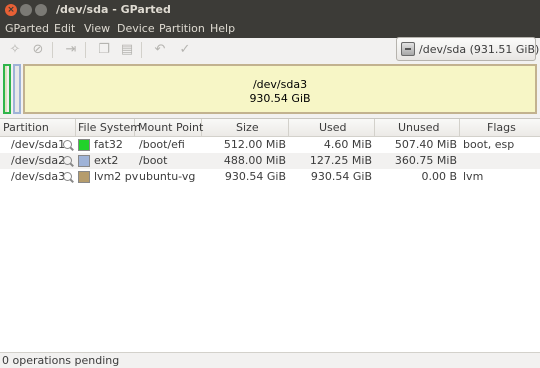 This screenshot has width=540, height=368. I want to click on menu-edit: Edit, so click(64, 28).